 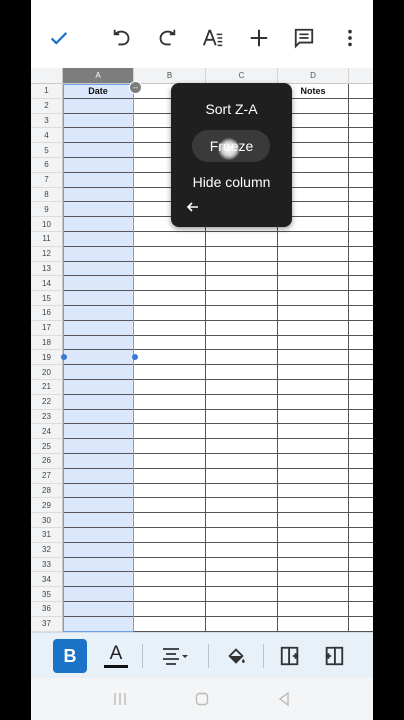 What do you see at coordinates (47, 106) in the screenshot?
I see `row-number: 2` at bounding box center [47, 106].